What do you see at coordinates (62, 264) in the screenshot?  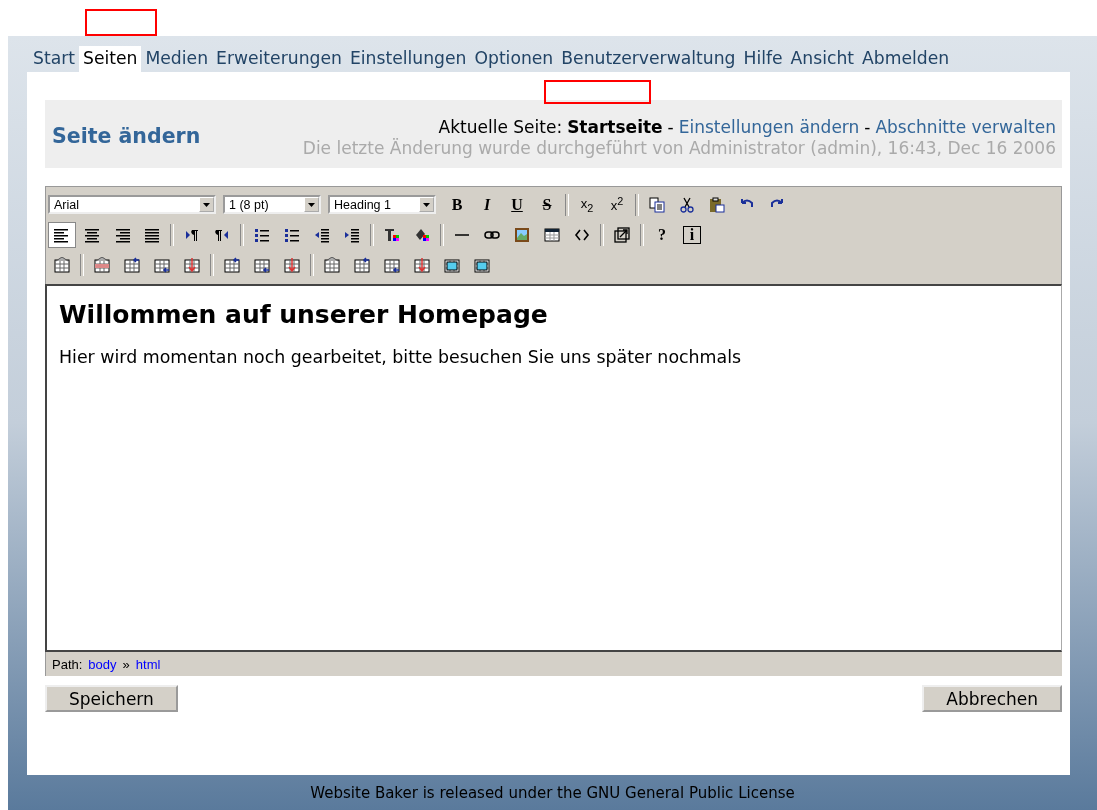 I see `tableprops-icon` at bounding box center [62, 264].